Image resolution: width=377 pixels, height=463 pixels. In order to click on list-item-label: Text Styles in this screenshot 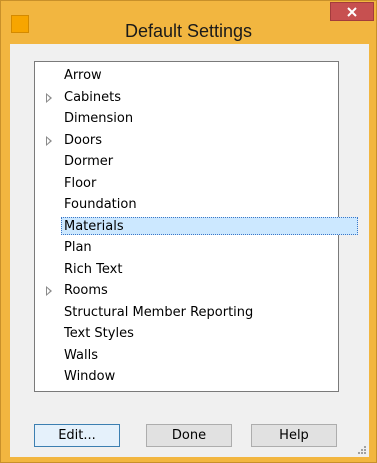, I will do `click(99, 333)`.